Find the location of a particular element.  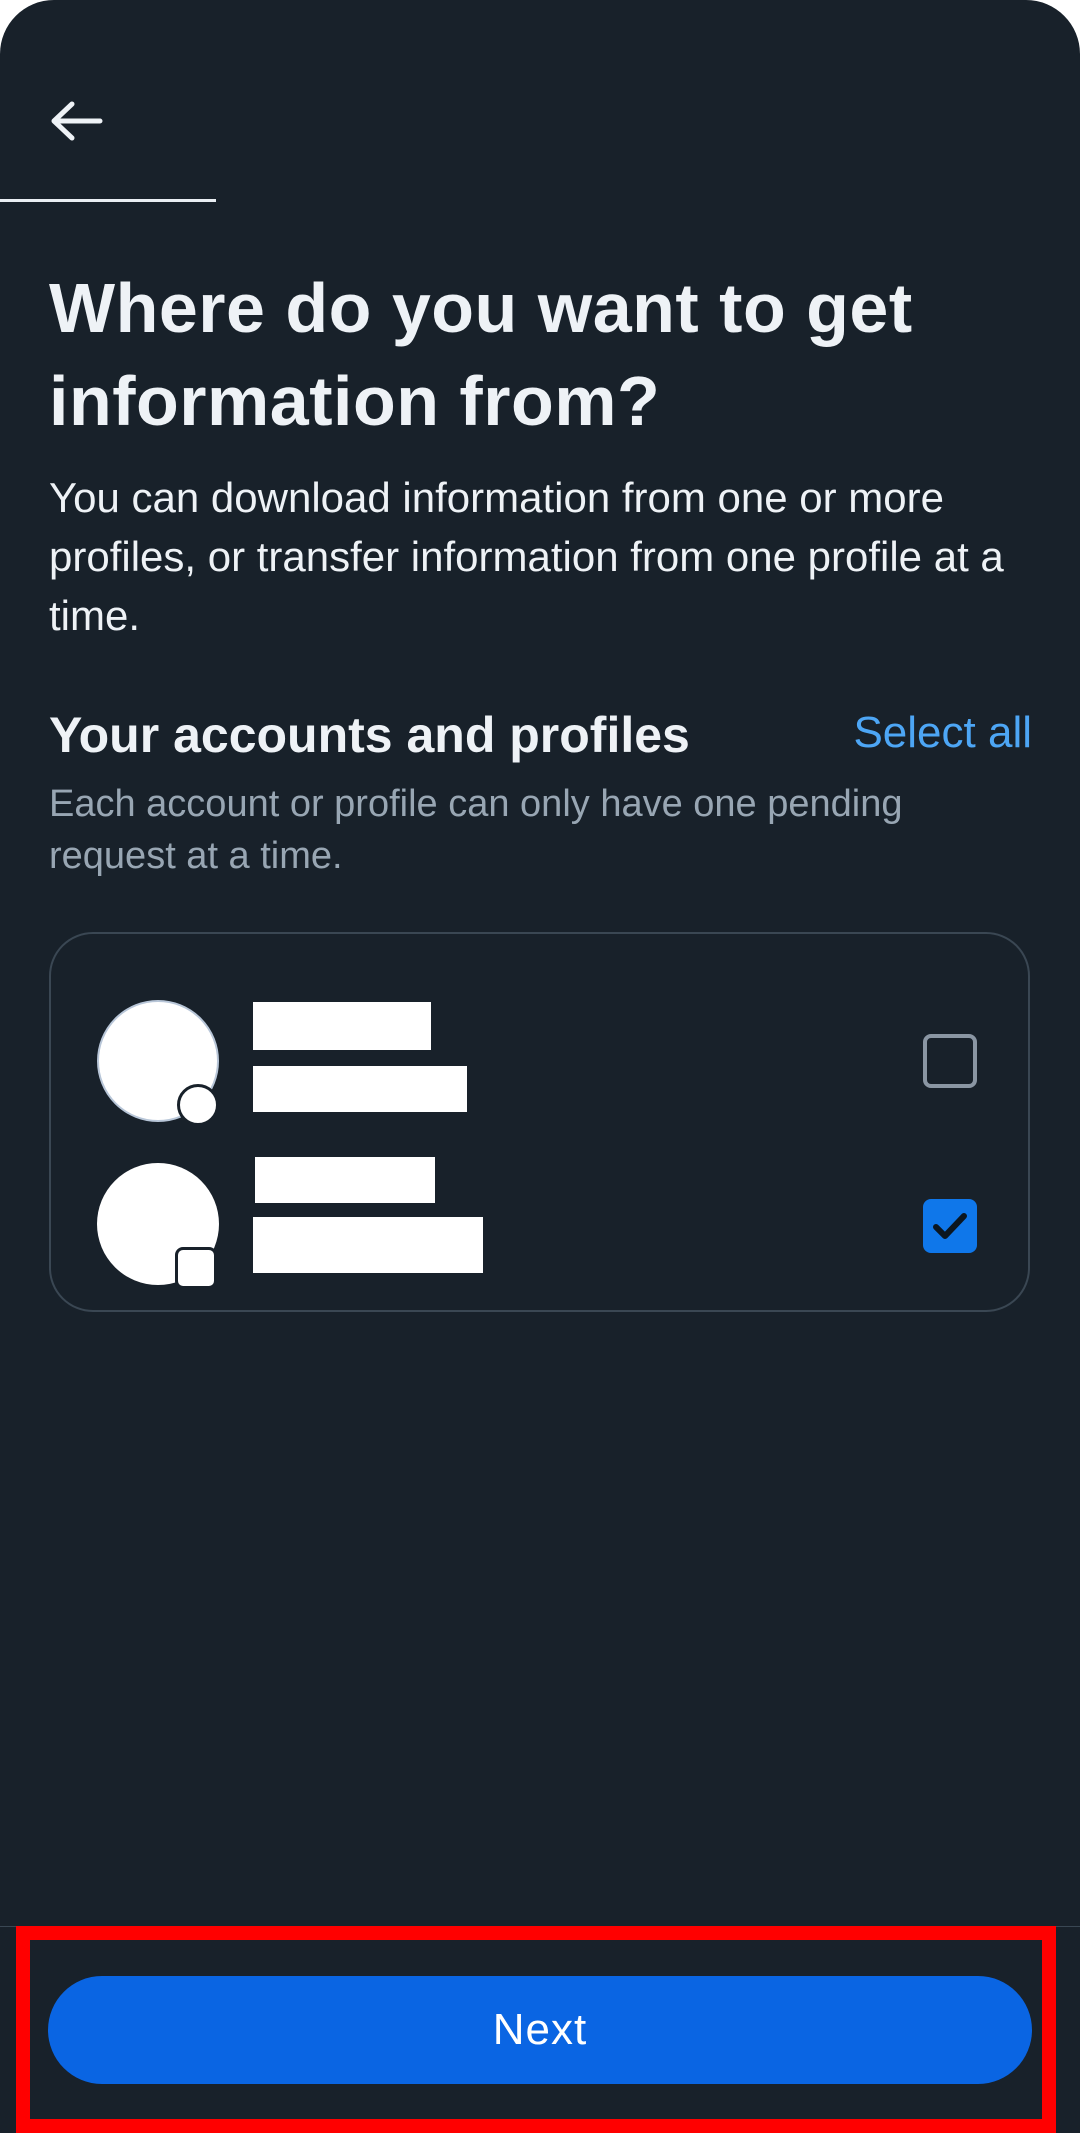

back-button is located at coordinates (77, 121).